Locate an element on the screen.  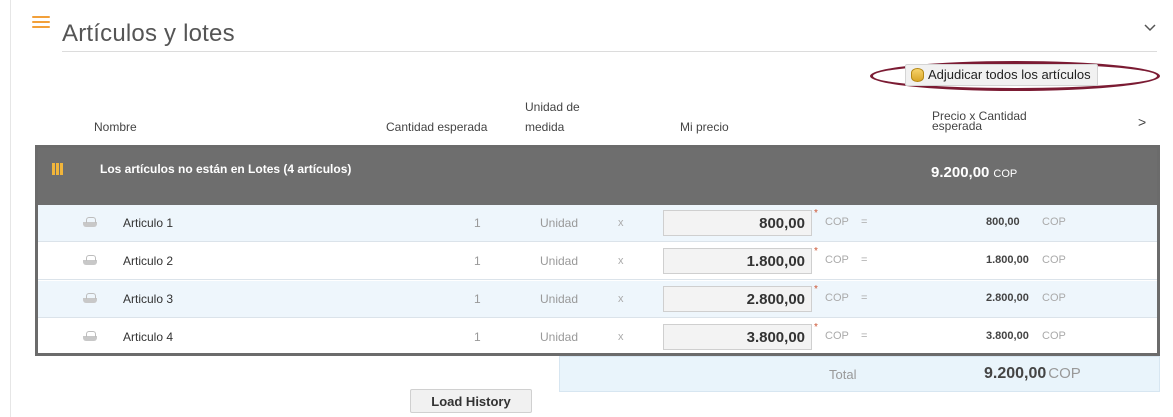
item-name: Articulo 3 is located at coordinates (148, 299).